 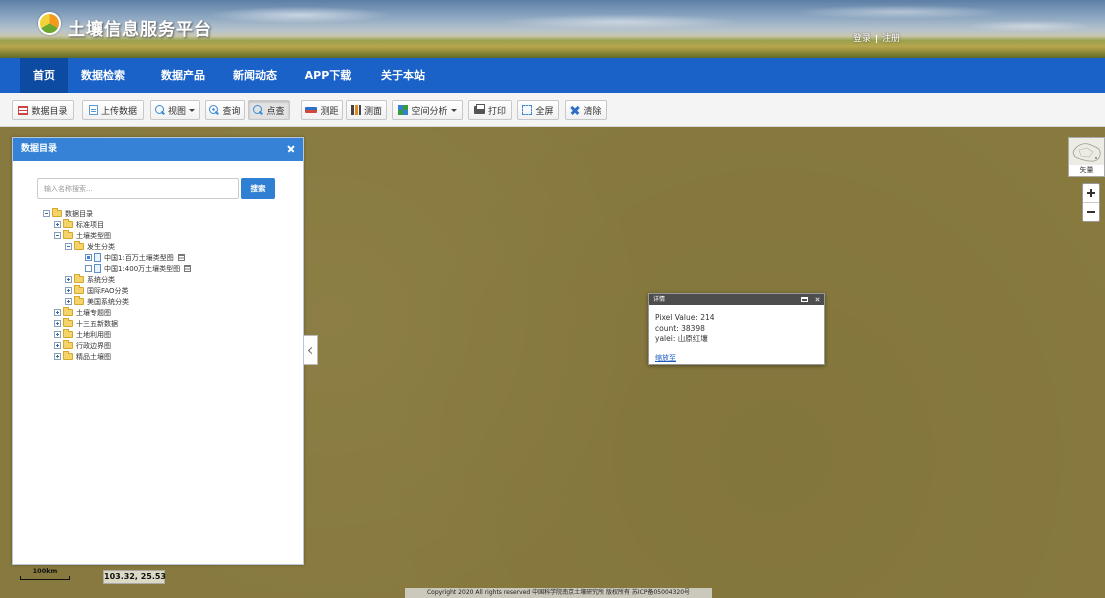 I want to click on toolbar-view-dropdown: 视图, so click(x=175, y=110).